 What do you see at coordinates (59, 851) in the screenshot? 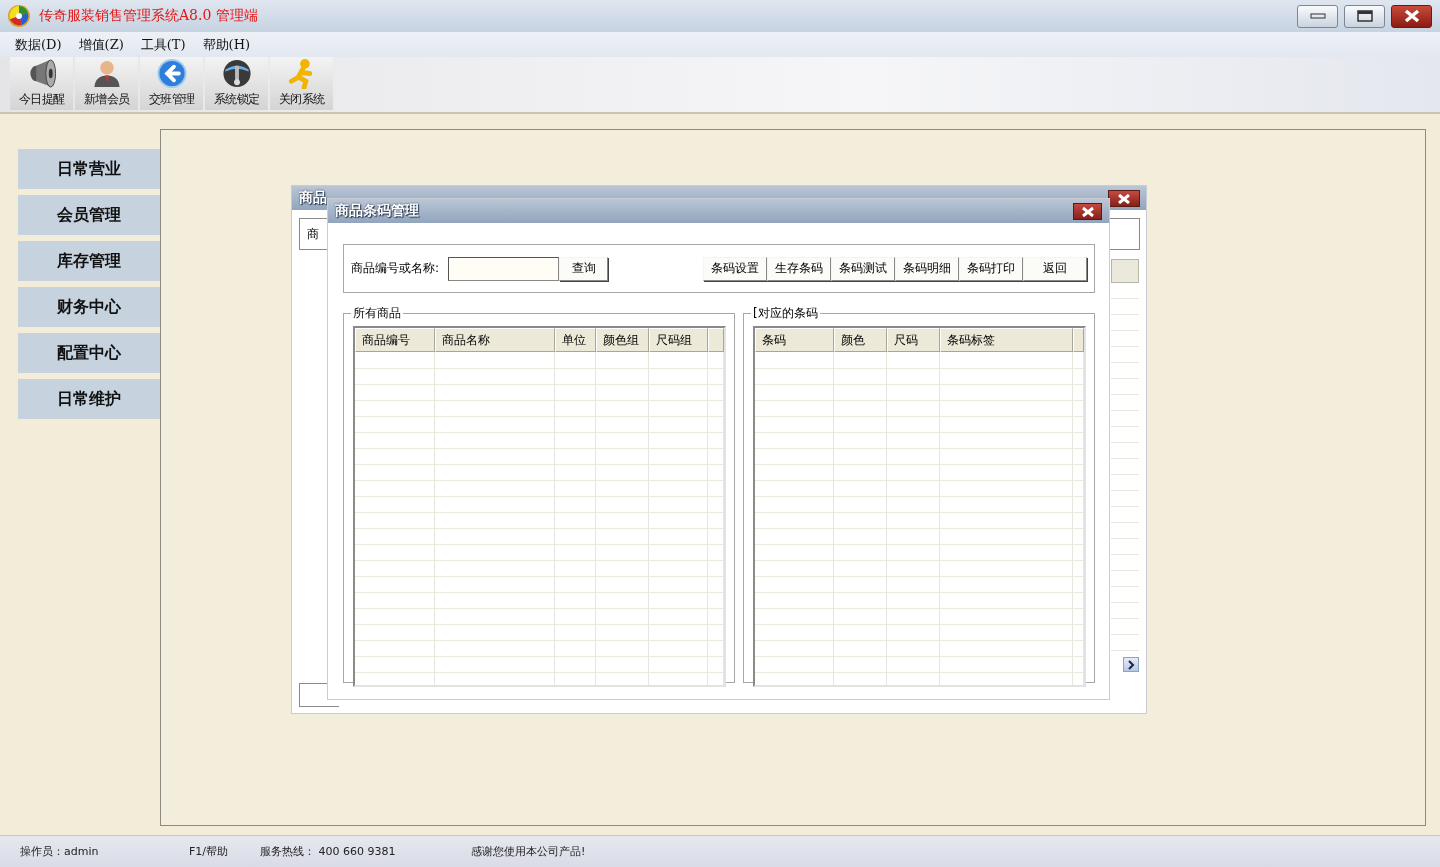
I see `status-text: 操作员：admin` at bounding box center [59, 851].